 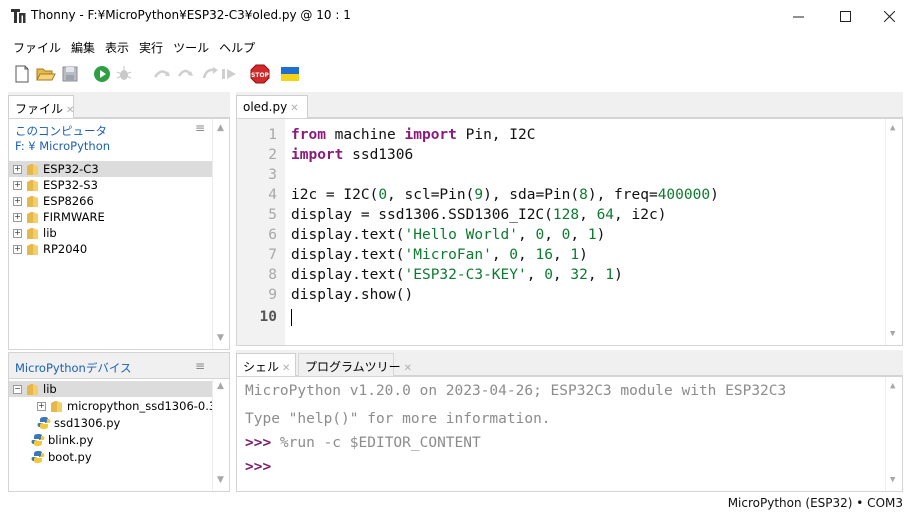 I want to click on tab-oled-py-label: oled.py, so click(x=265, y=107).